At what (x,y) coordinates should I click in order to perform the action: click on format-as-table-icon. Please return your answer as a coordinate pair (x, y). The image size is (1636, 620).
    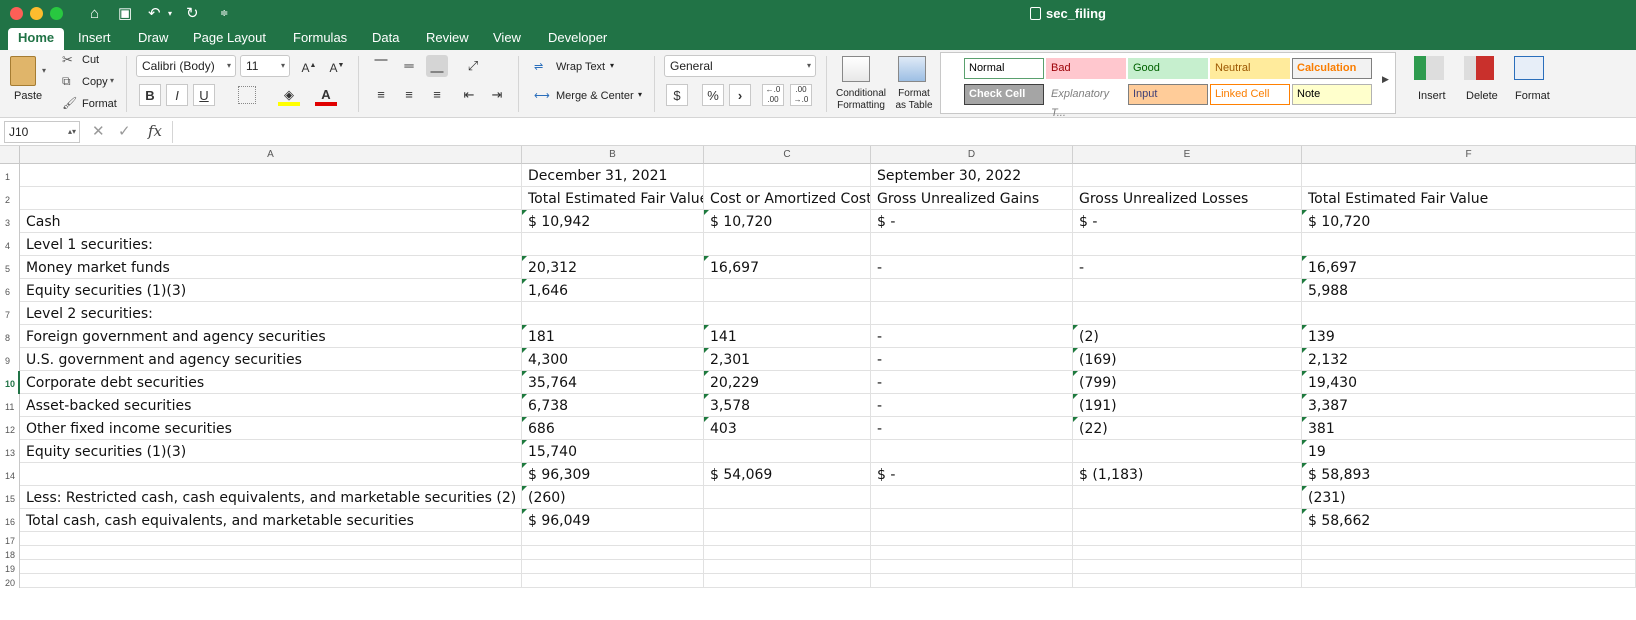
    Looking at the image, I should click on (912, 69).